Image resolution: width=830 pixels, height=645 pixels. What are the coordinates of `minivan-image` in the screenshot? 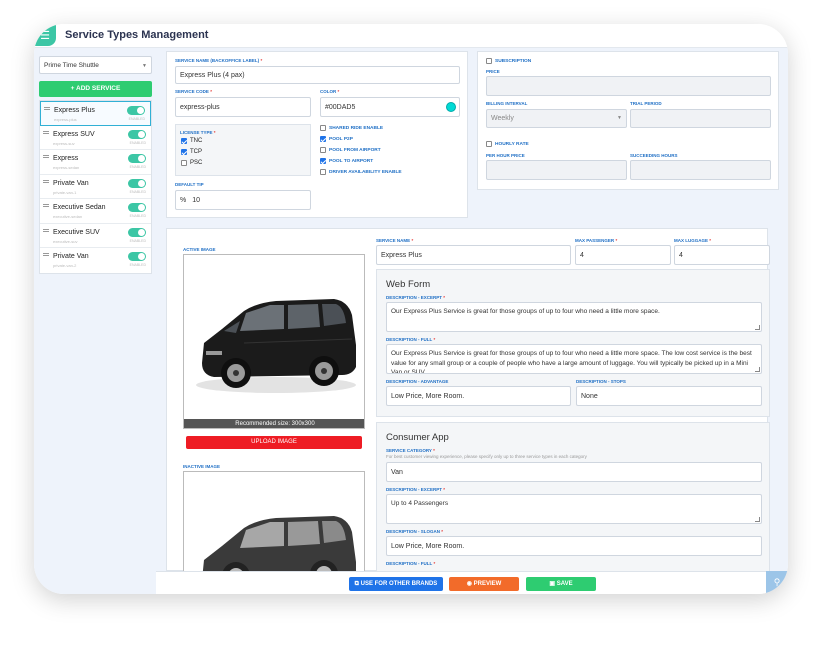 It's located at (276, 346).